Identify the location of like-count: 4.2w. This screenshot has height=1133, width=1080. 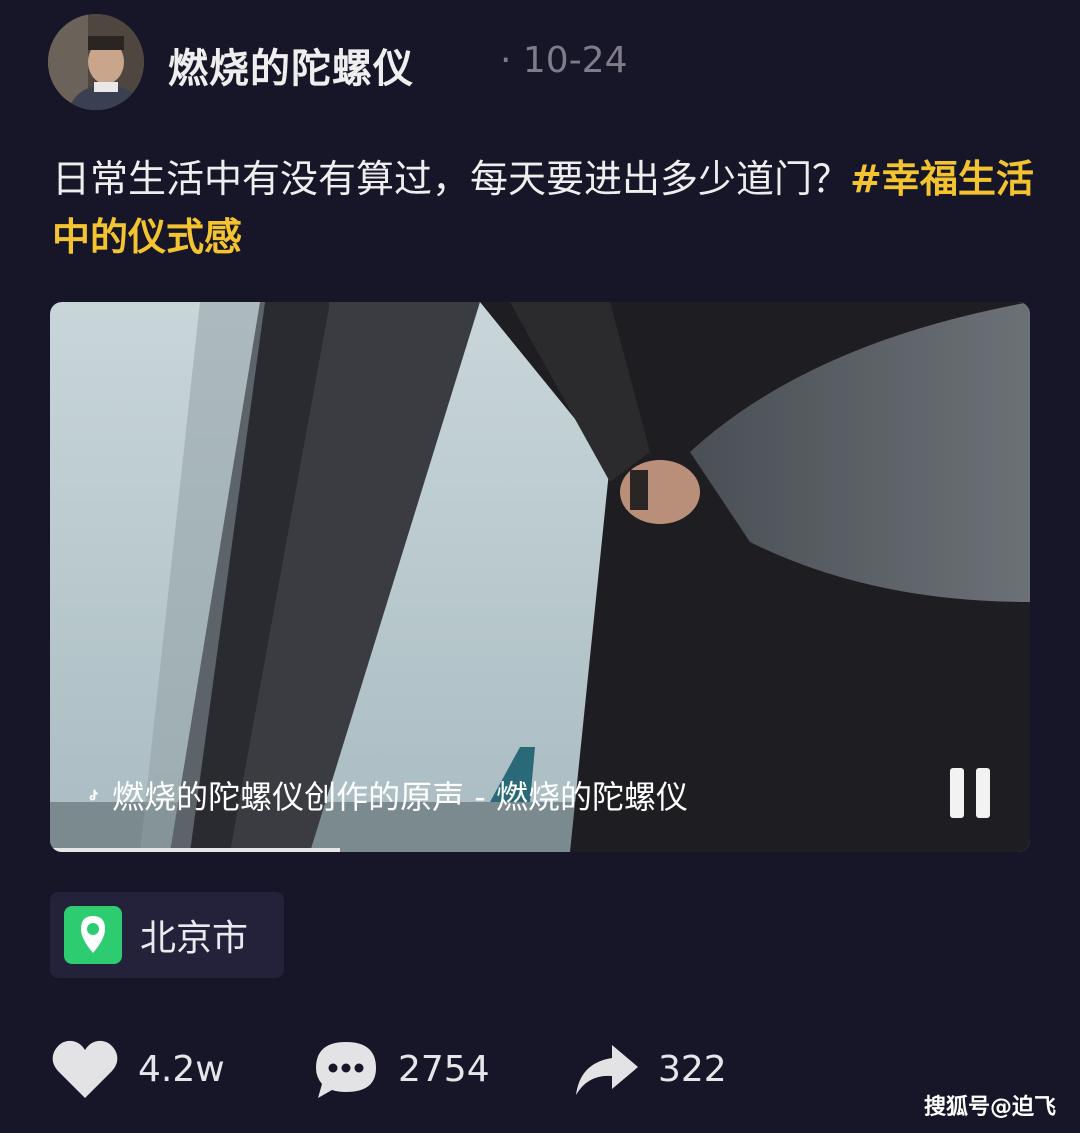
(181, 1069).